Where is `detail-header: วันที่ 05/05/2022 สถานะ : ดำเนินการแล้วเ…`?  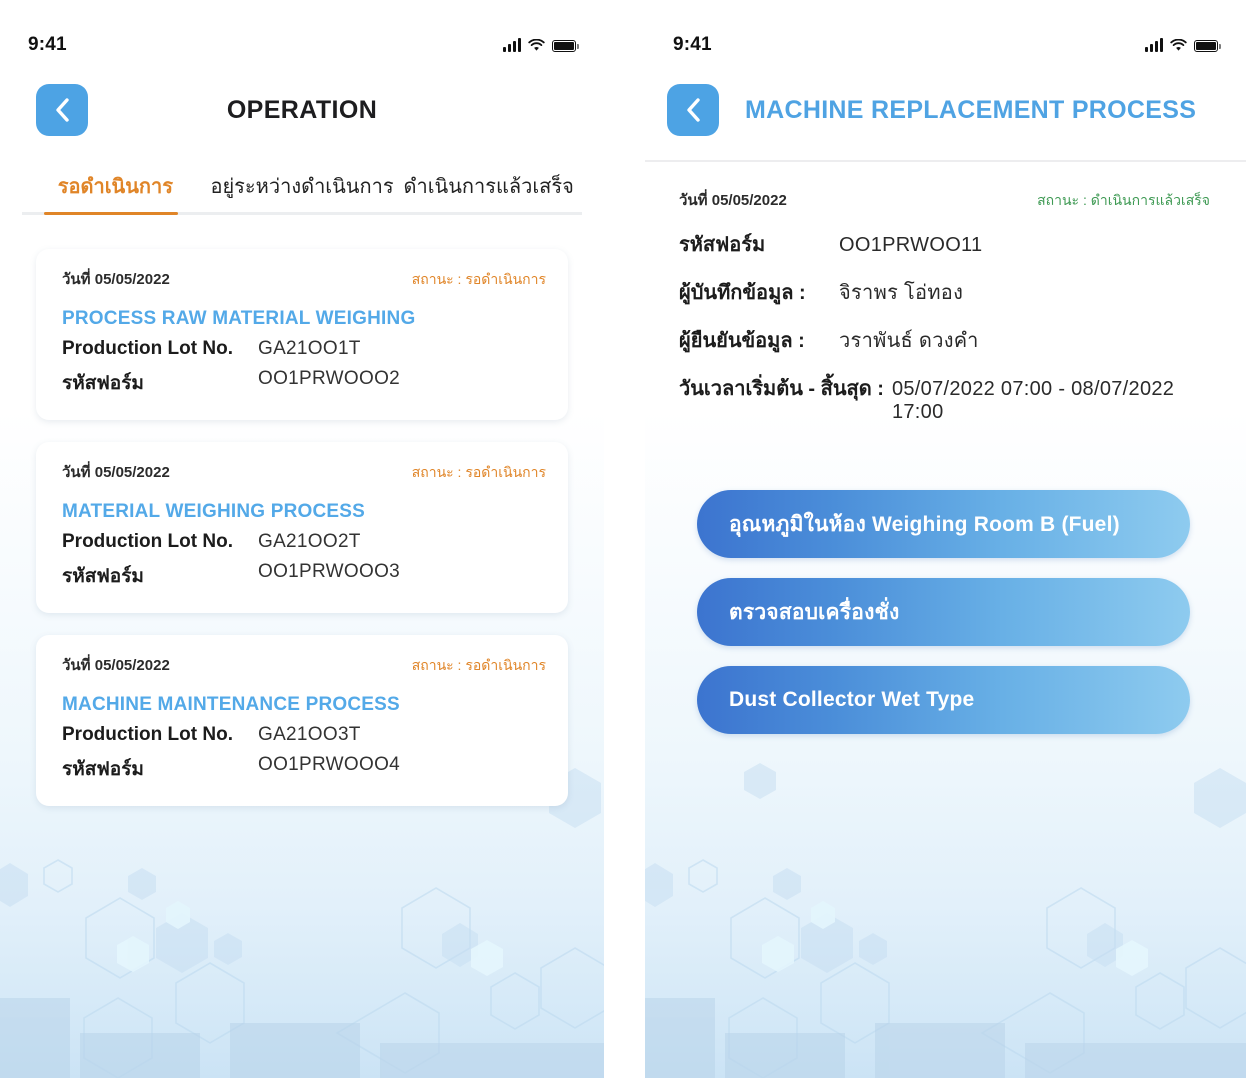 detail-header: วันที่ 05/05/2022 สถานะ : ดำเนินการแล้วเ… is located at coordinates (944, 200).